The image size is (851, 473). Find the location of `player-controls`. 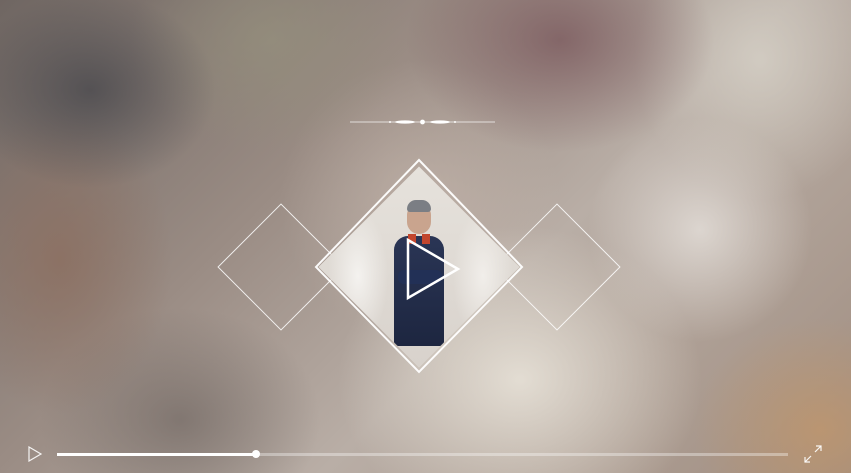

player-controls is located at coordinates (425, 454).